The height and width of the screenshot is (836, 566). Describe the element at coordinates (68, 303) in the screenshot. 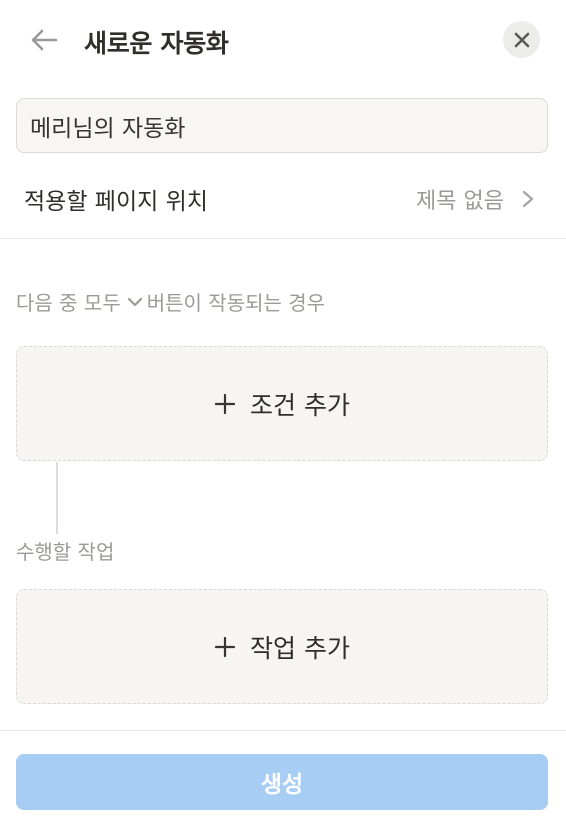

I see `trigger-mode-label: 다음 중 모두` at that location.